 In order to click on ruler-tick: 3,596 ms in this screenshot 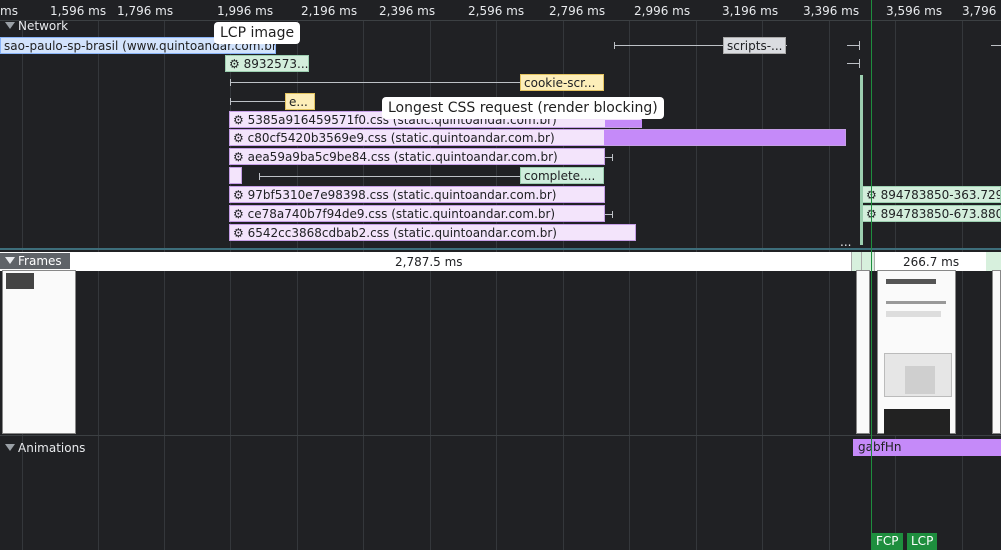, I will do `click(914, 11)`.